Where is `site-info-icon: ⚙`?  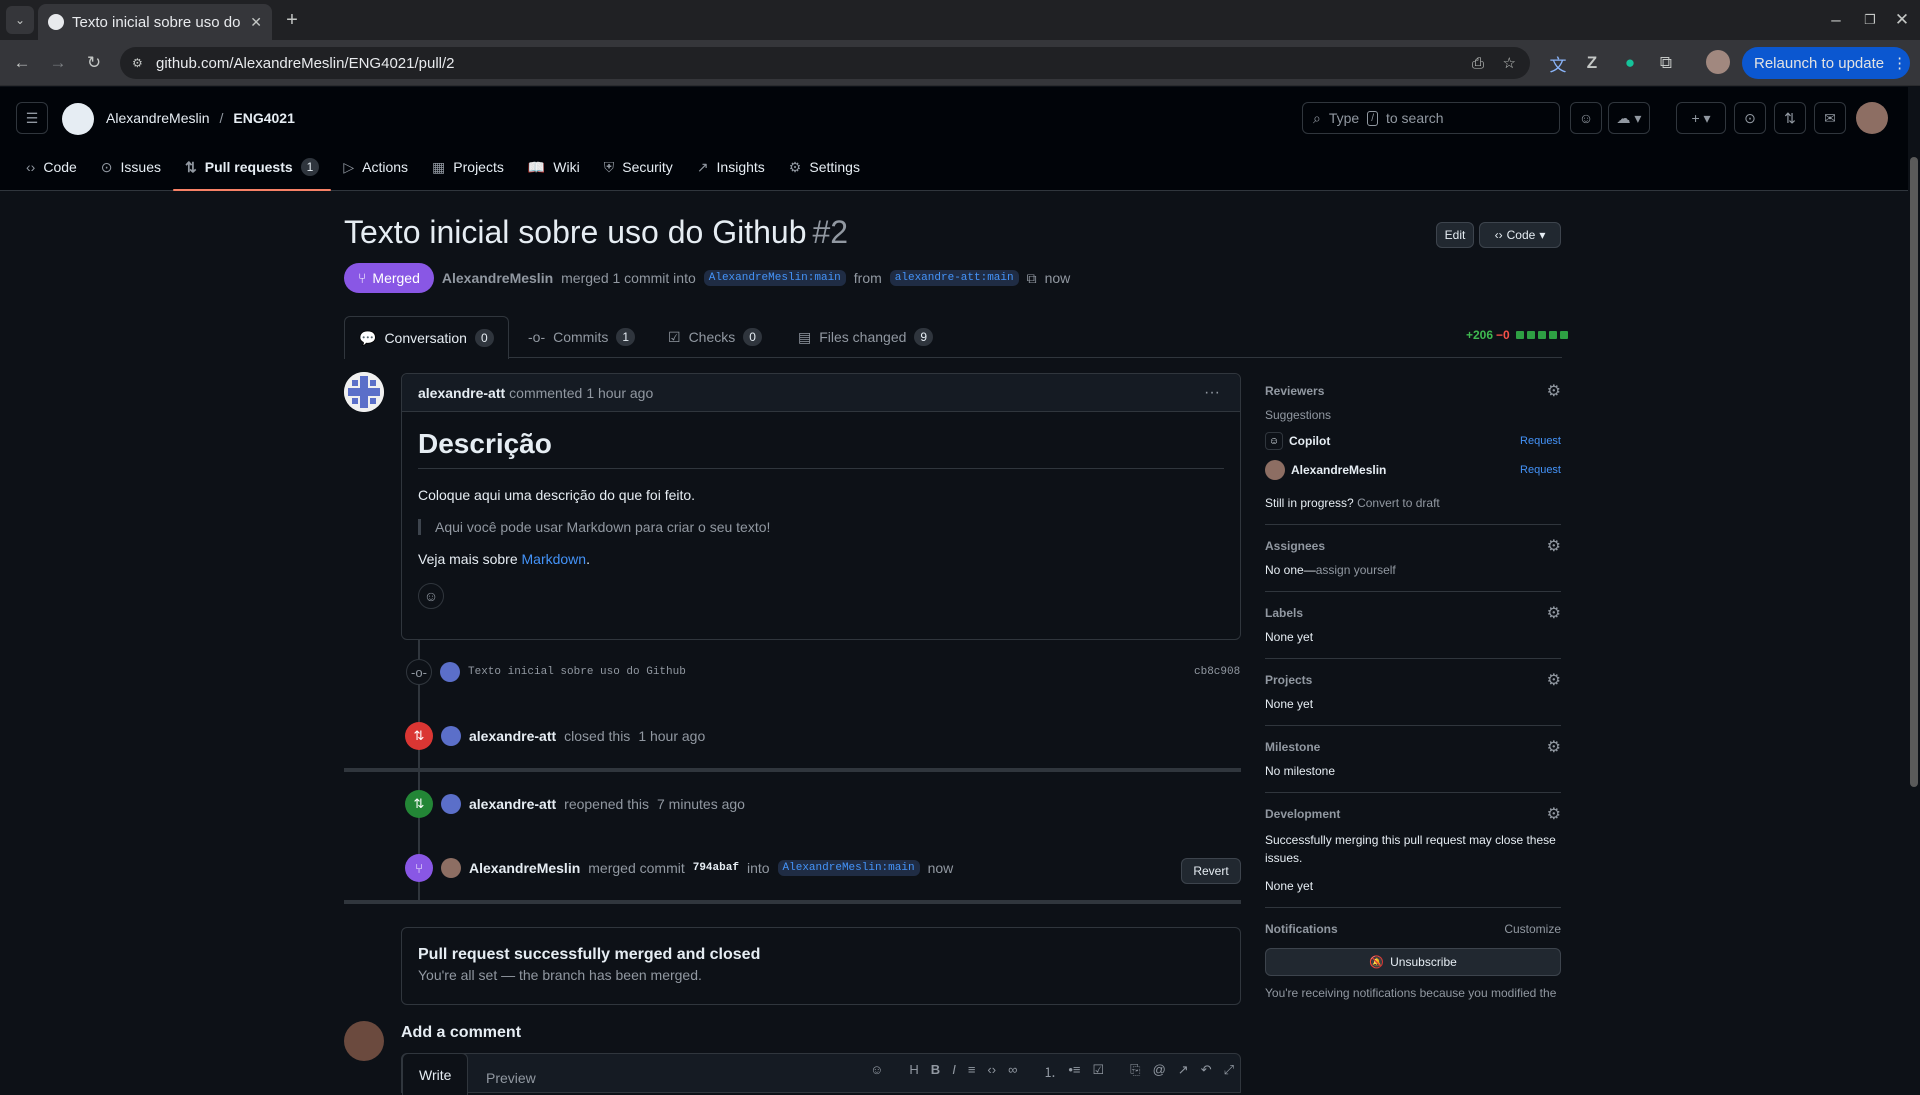 site-info-icon: ⚙ is located at coordinates (137, 63).